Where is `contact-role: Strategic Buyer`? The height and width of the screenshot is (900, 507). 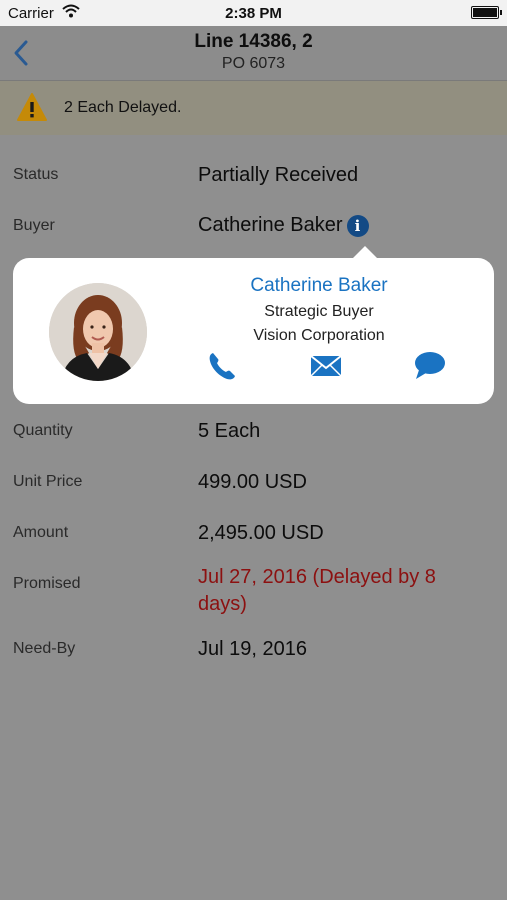
contact-role: Strategic Buyer is located at coordinates (319, 311).